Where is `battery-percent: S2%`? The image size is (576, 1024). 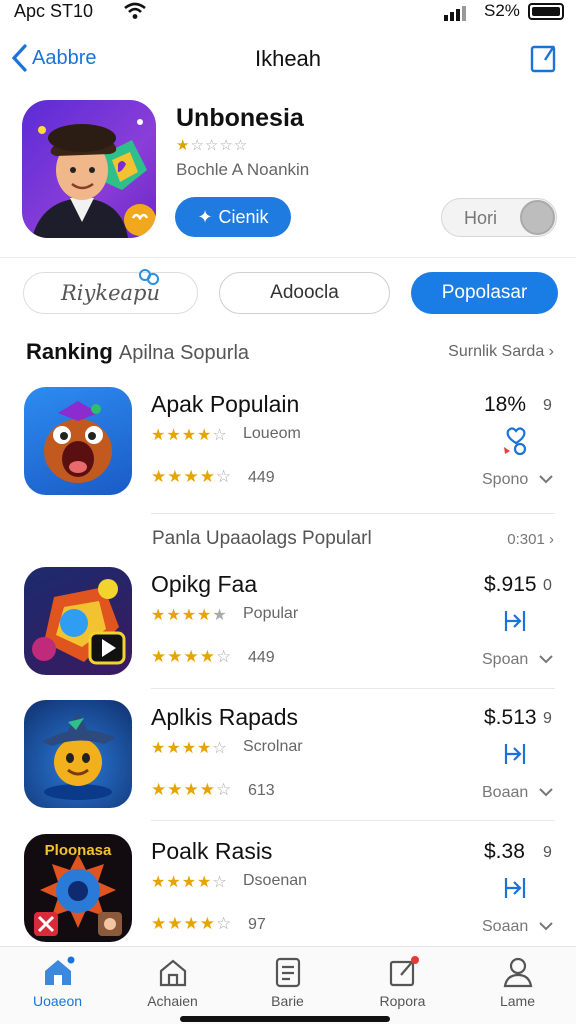
battery-percent: S2% is located at coordinates (502, 10).